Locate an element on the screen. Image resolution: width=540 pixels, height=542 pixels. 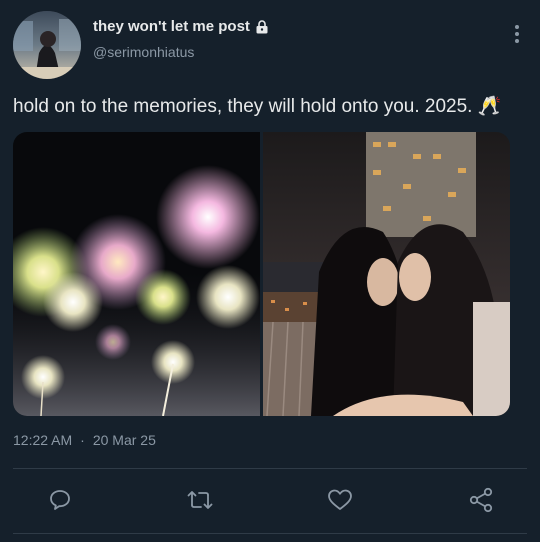
more-options-icon is located at coordinates (517, 34).